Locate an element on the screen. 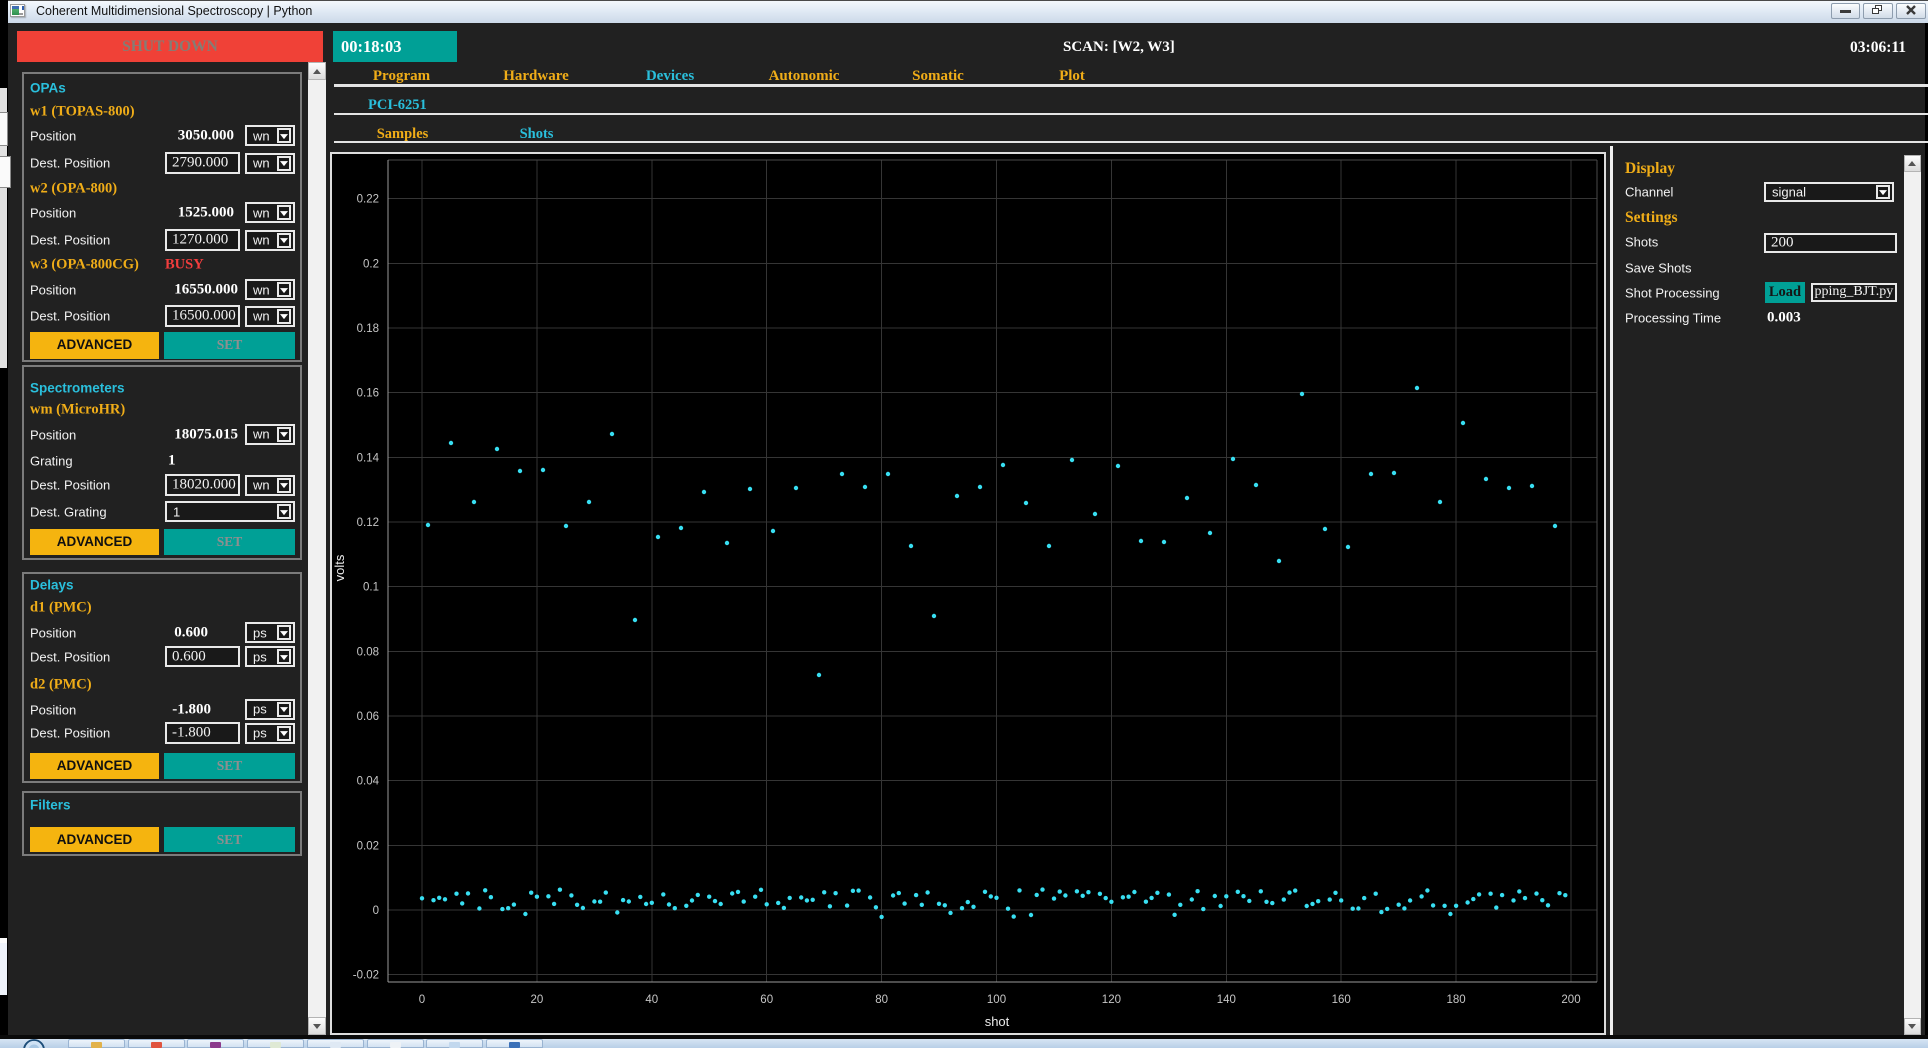 The width and height of the screenshot is (1928, 1048). svg-text: 60 is located at coordinates (766, 1000).